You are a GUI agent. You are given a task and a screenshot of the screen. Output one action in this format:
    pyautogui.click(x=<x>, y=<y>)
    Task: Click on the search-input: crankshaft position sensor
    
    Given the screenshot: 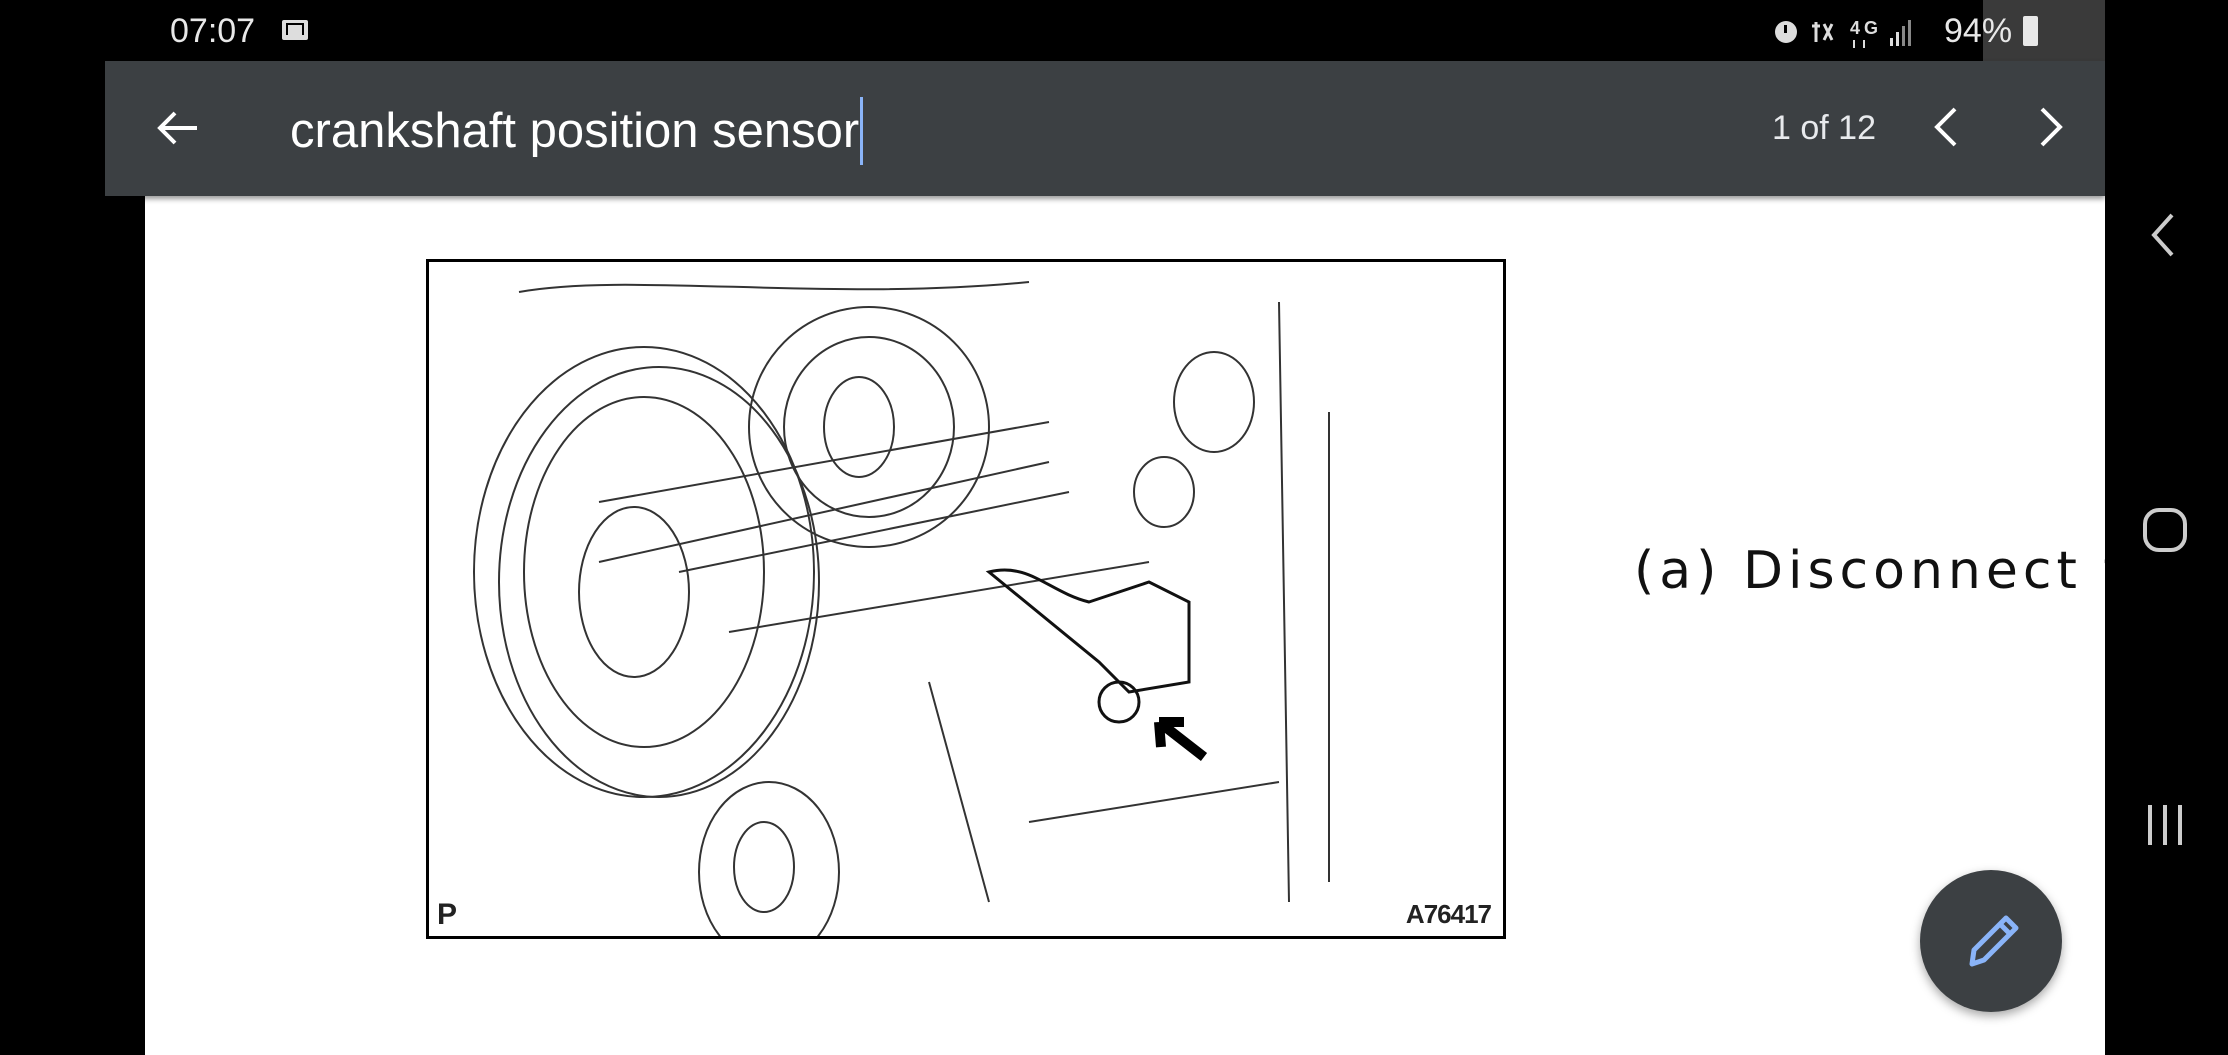 What is the action you would take?
    pyautogui.click(x=577, y=131)
    